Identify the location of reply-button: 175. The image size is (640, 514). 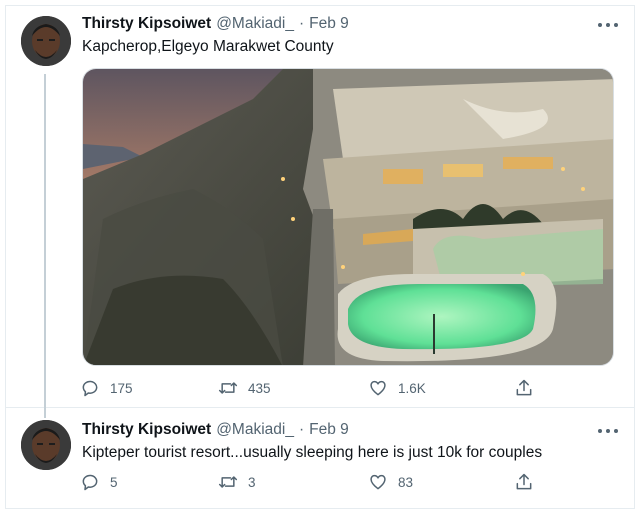
(149, 388).